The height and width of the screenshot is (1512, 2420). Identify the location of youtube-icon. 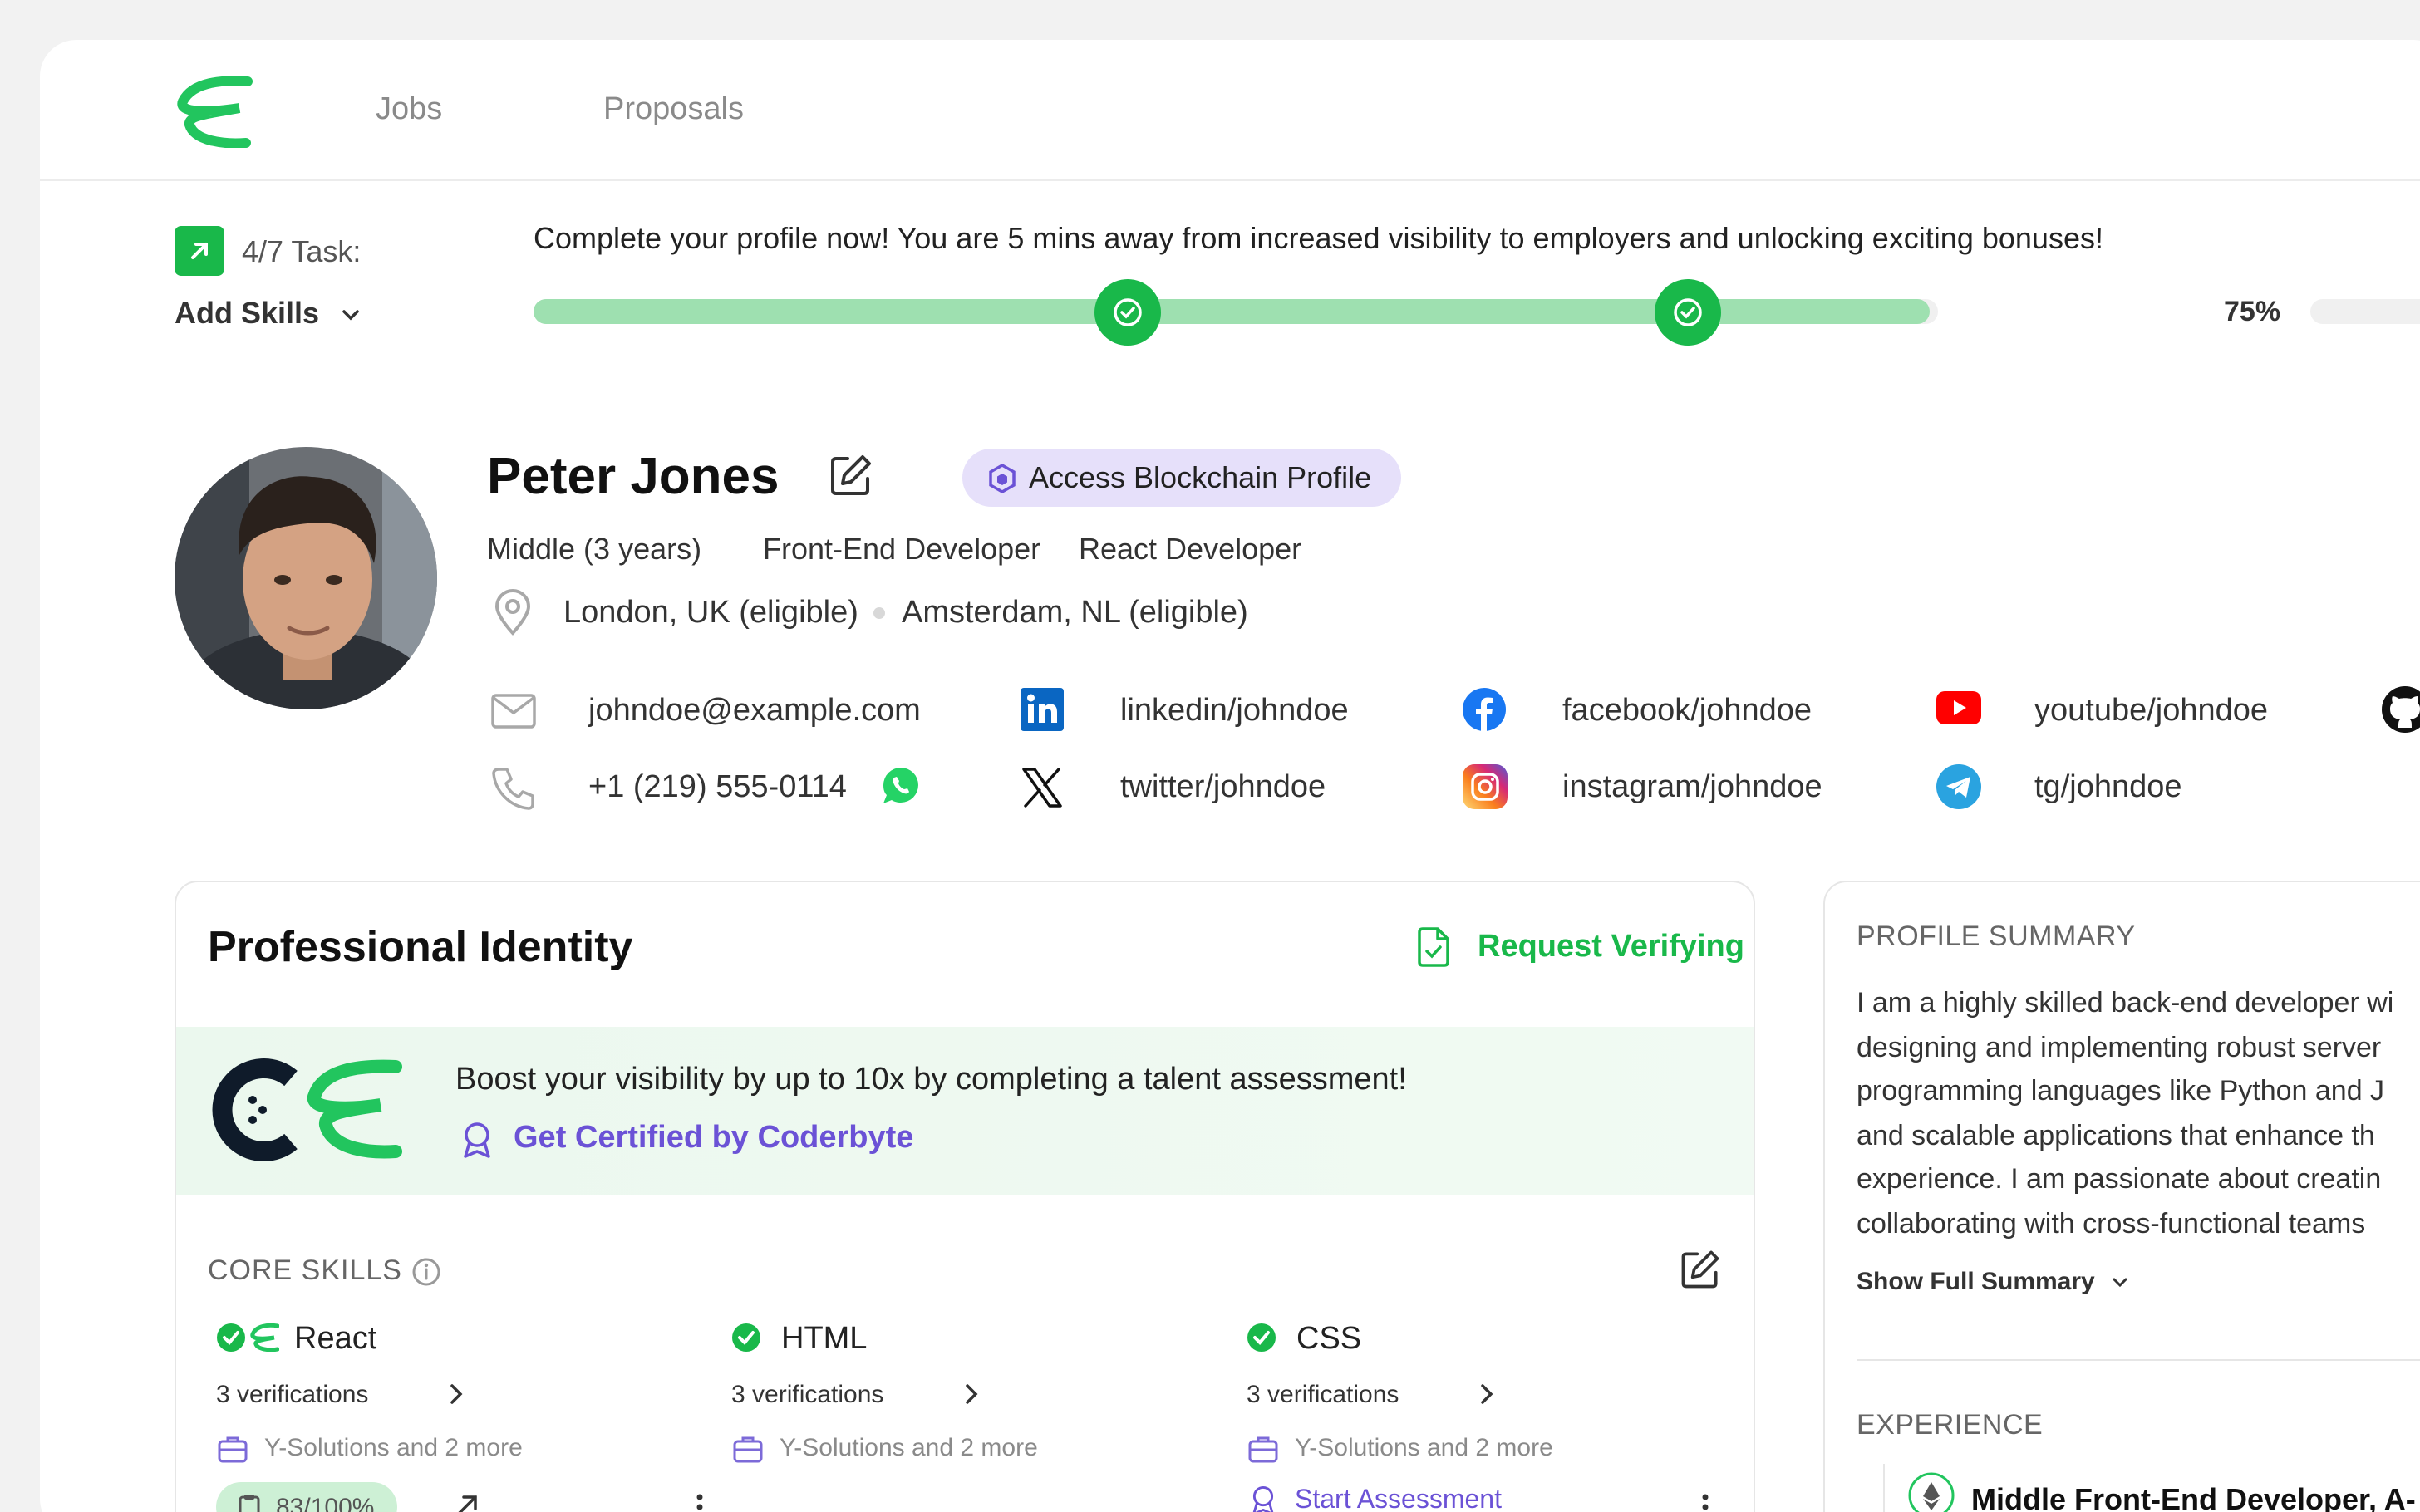
(1958, 708).